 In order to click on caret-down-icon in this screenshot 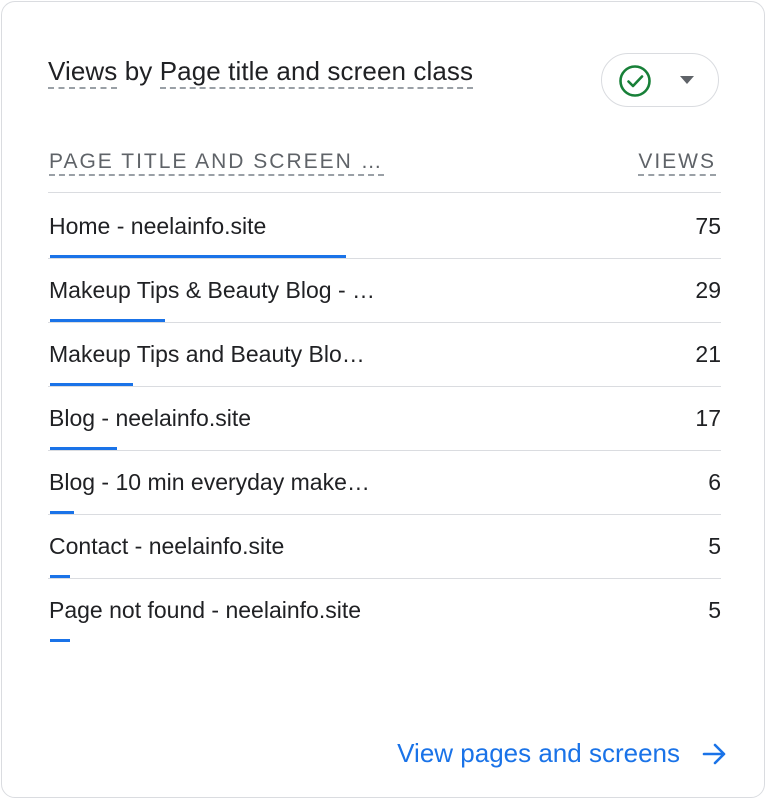, I will do `click(687, 80)`.